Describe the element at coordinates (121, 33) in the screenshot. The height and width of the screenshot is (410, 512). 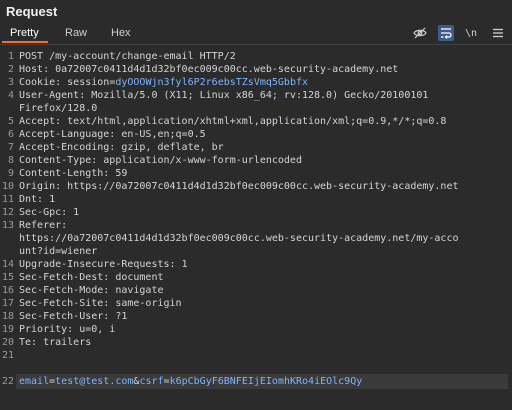
I see `tab-hex: Hex` at that location.